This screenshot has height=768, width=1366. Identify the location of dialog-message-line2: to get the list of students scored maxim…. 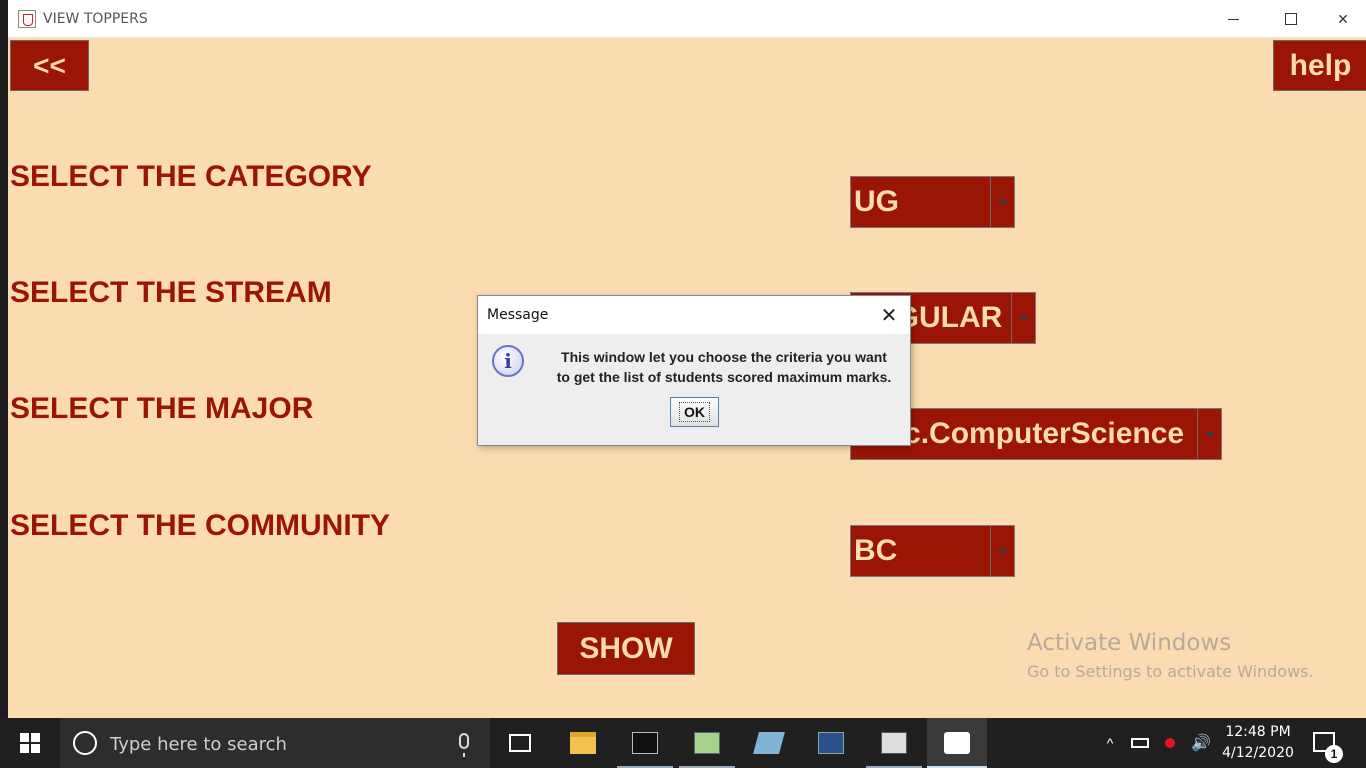
(724, 377).